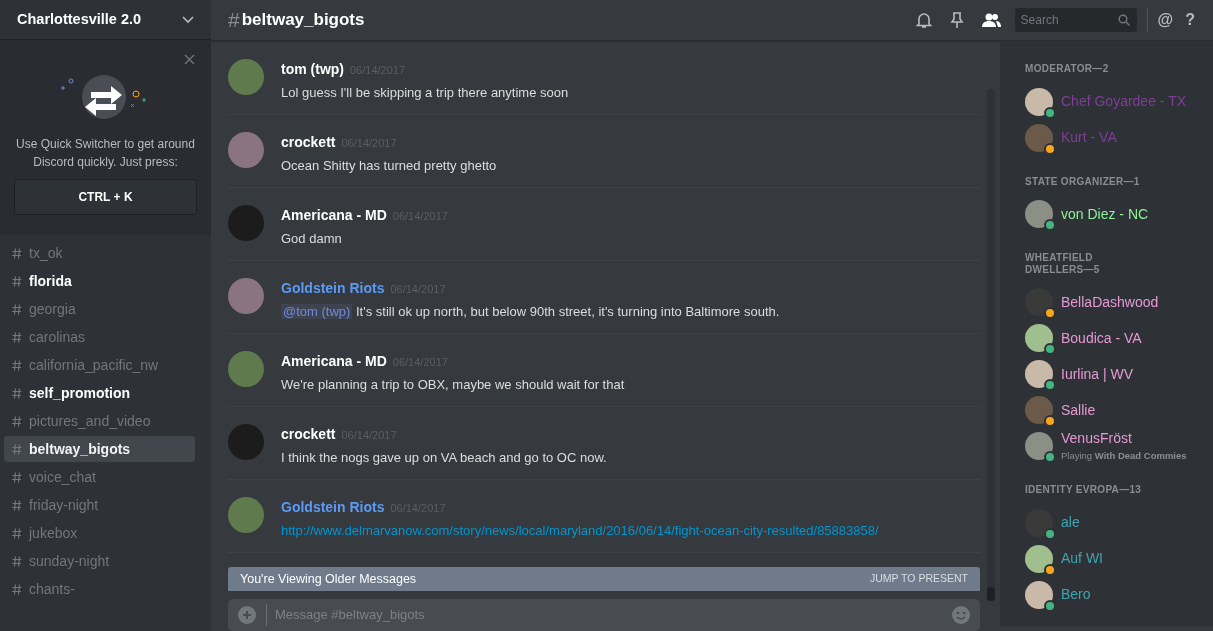 This screenshot has width=1213, height=631. Describe the element at coordinates (1070, 522) in the screenshot. I see `member-name: ale` at that location.